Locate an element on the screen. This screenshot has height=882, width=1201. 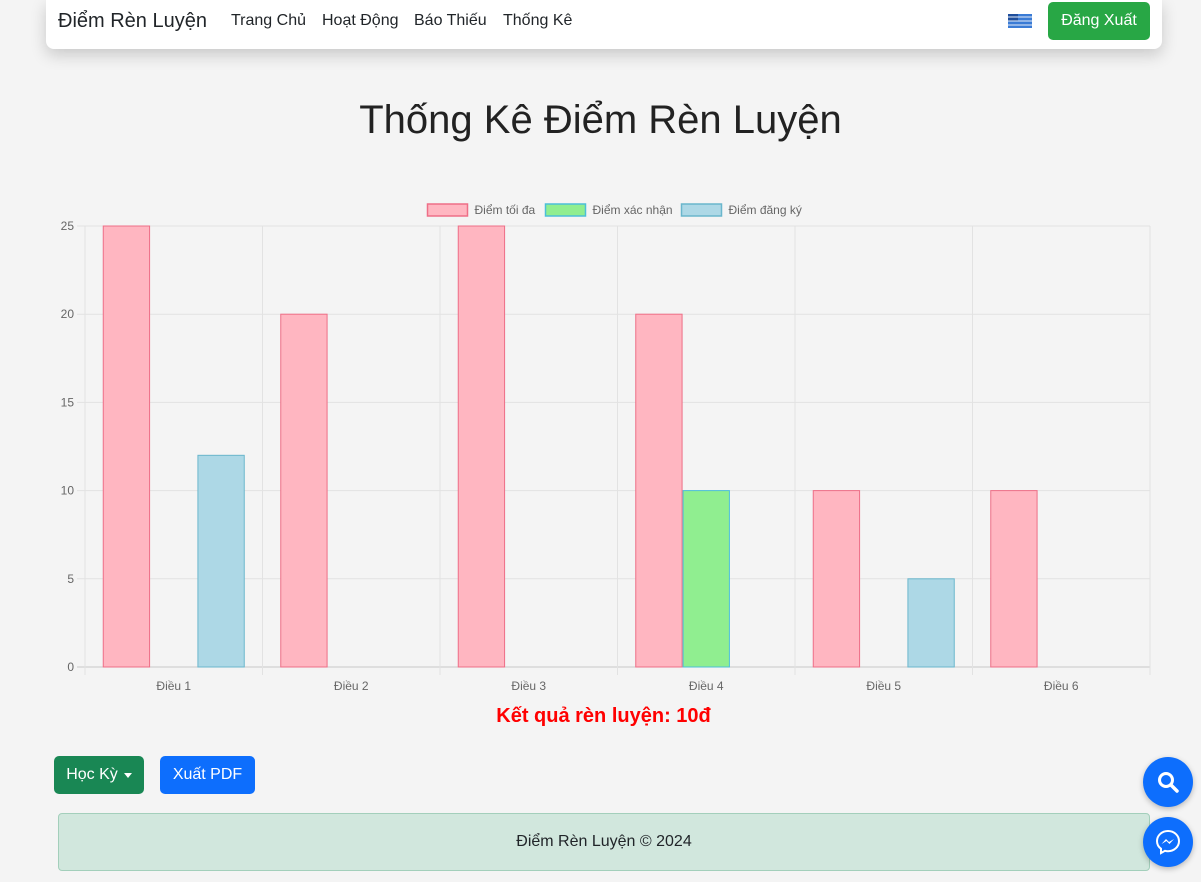
semester-label: Học Kỳ is located at coordinates (92, 774).